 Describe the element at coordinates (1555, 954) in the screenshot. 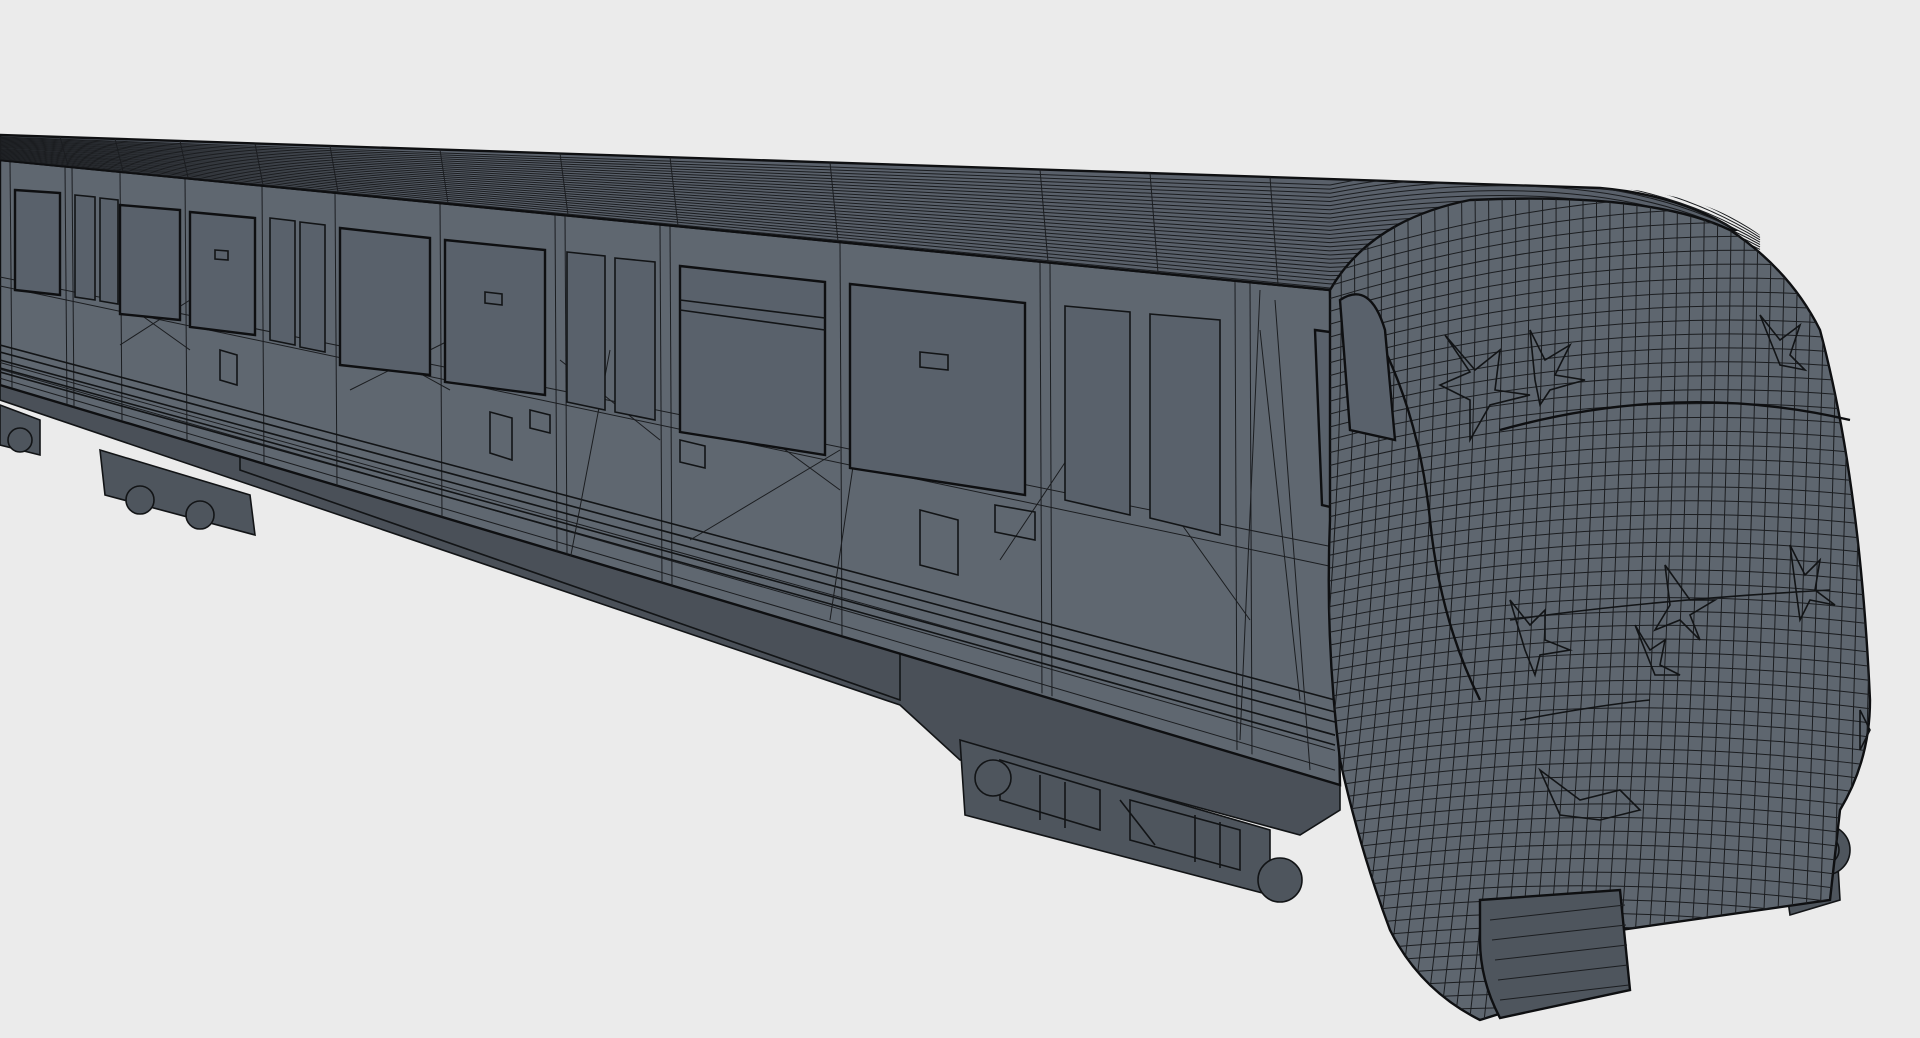

I see `front-skirt` at that location.